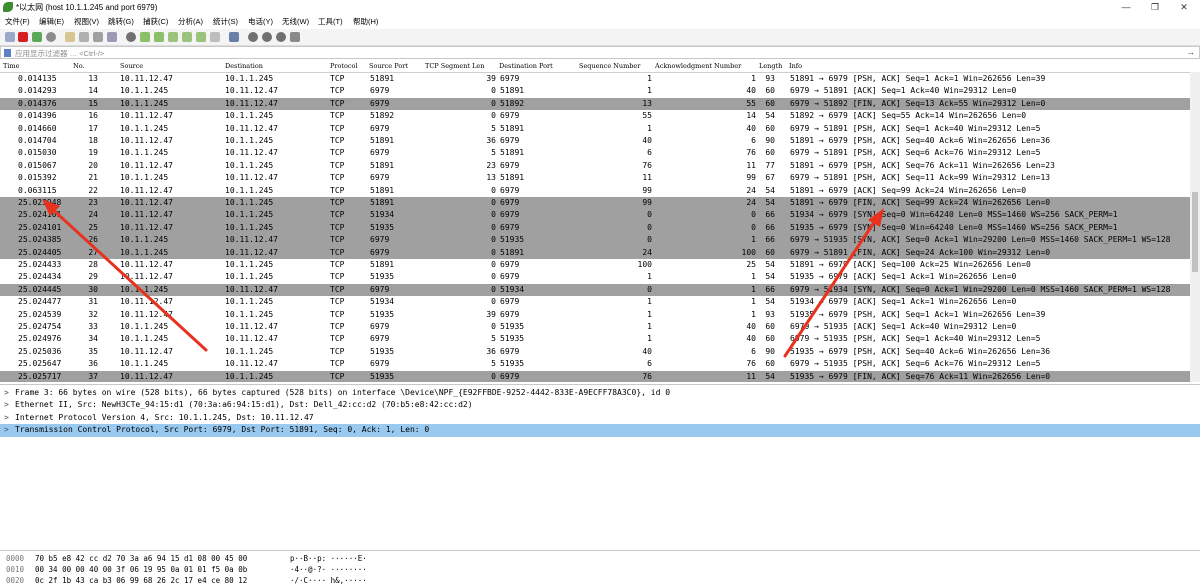  What do you see at coordinates (7, 53) in the screenshot?
I see `bookmark-icon` at bounding box center [7, 53].